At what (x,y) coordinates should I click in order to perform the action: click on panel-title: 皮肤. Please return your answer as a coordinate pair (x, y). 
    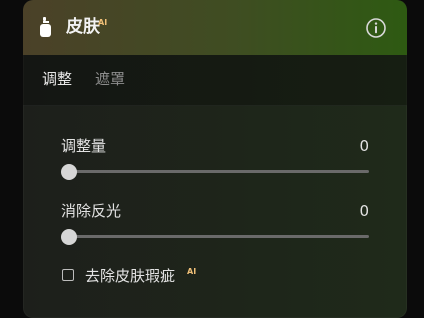
    Looking at the image, I should click on (83, 27).